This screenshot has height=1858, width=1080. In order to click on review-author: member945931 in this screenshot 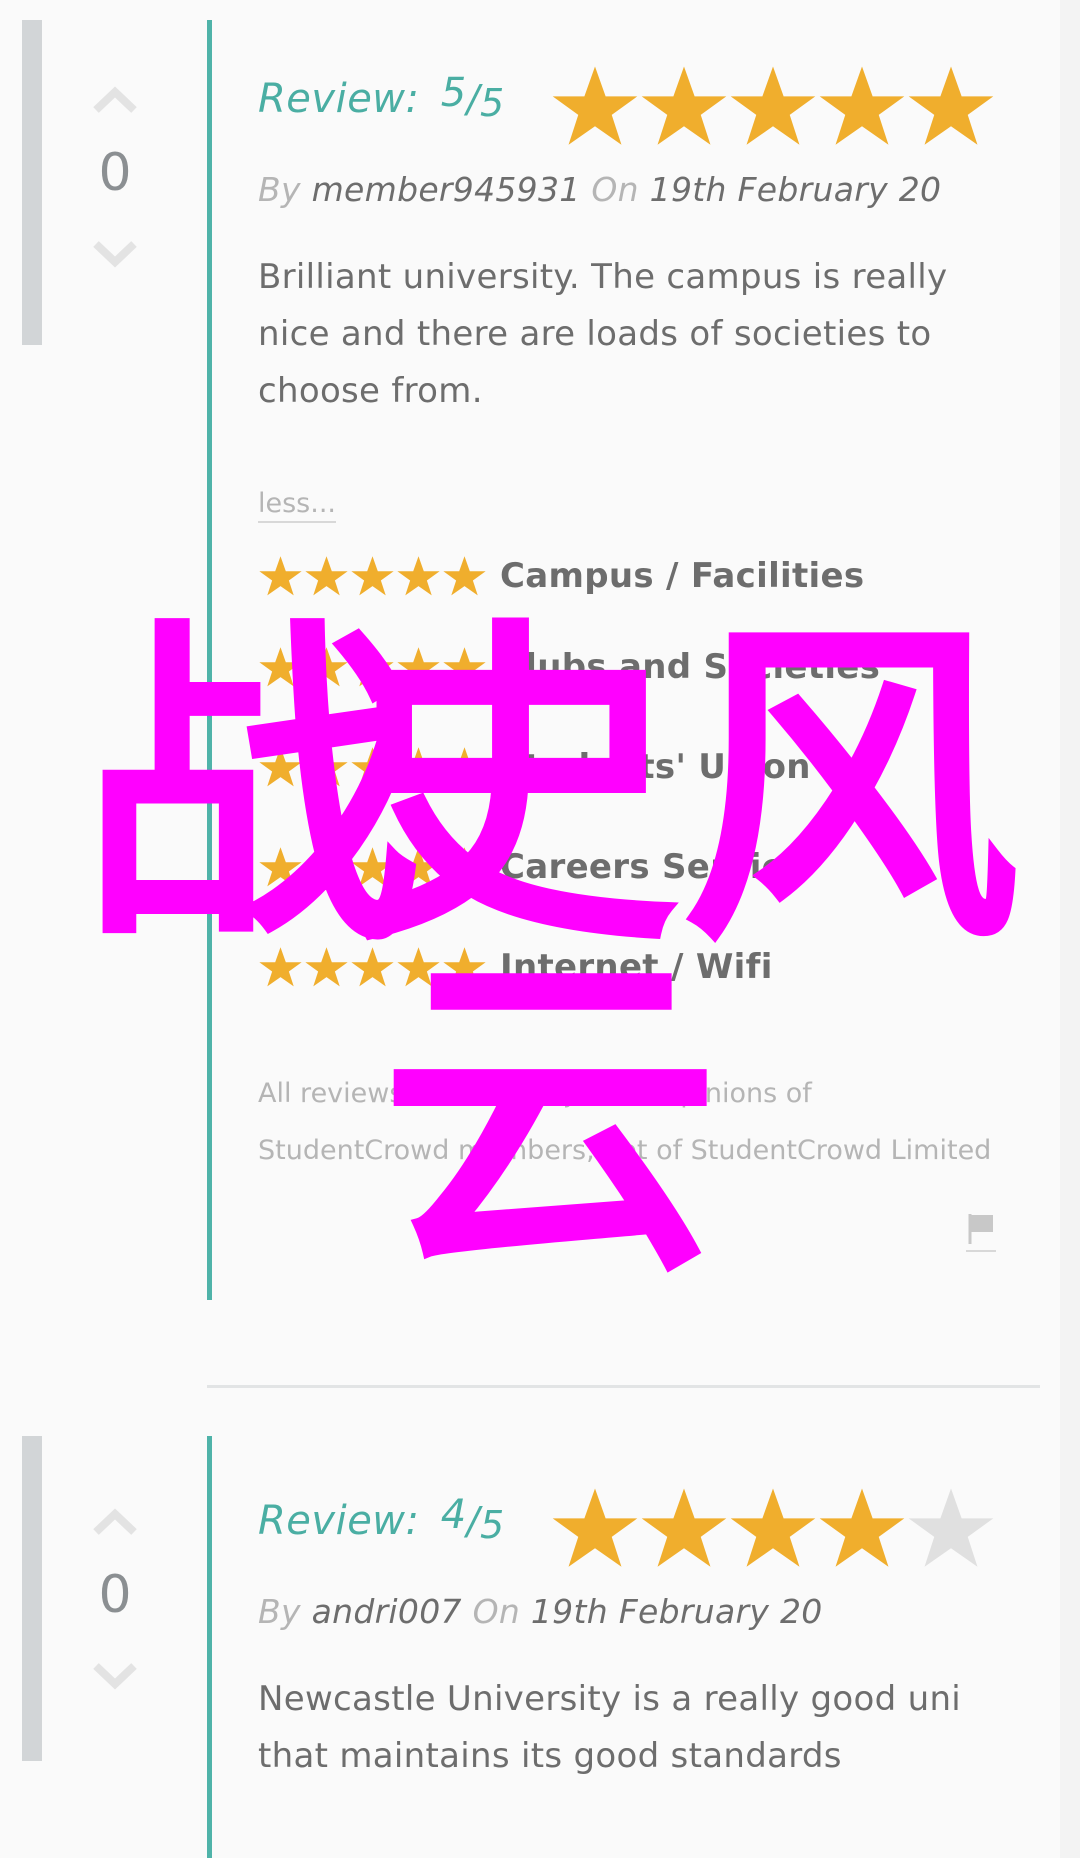, I will do `click(446, 189)`.